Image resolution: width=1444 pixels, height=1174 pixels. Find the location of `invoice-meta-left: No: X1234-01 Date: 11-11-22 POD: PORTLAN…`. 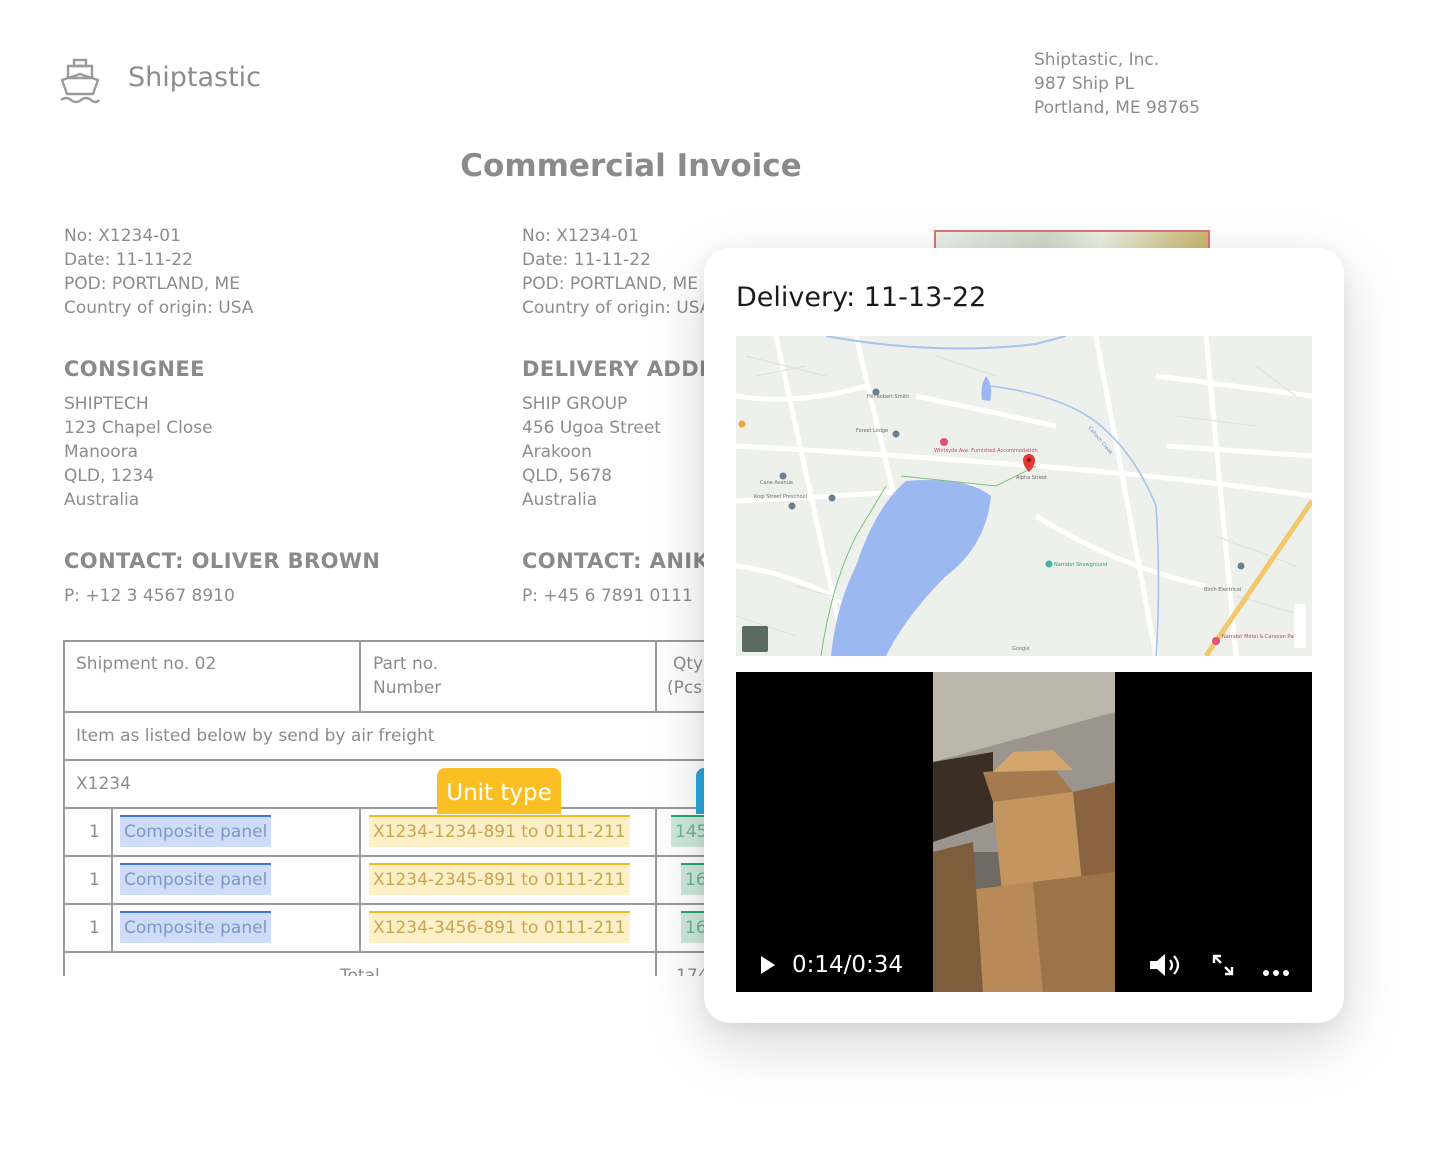

invoice-meta-left: No: X1234-01 Date: 11-11-22 POD: PORTLAN… is located at coordinates (158, 272).